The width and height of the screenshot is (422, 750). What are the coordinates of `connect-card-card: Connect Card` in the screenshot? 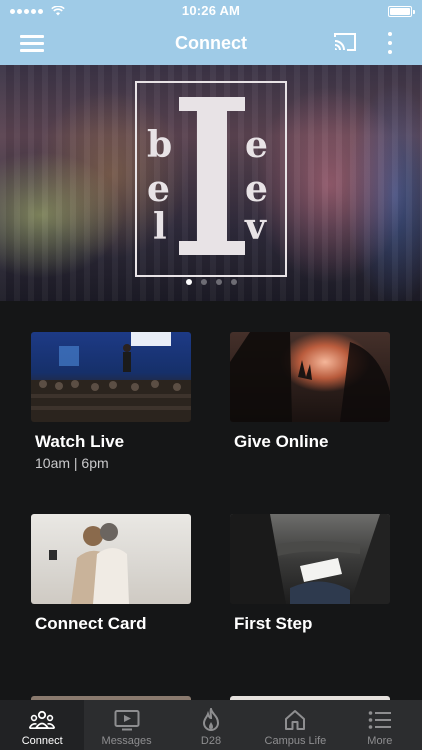 It's located at (112, 574).